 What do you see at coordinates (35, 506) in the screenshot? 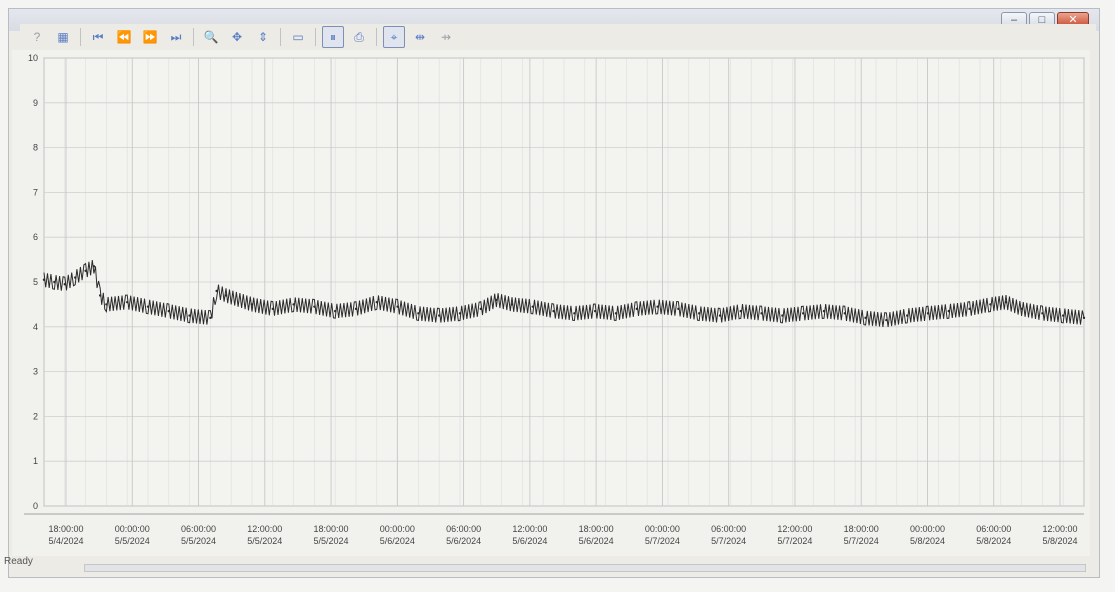
I see `y-tick-label: 0` at bounding box center [35, 506].